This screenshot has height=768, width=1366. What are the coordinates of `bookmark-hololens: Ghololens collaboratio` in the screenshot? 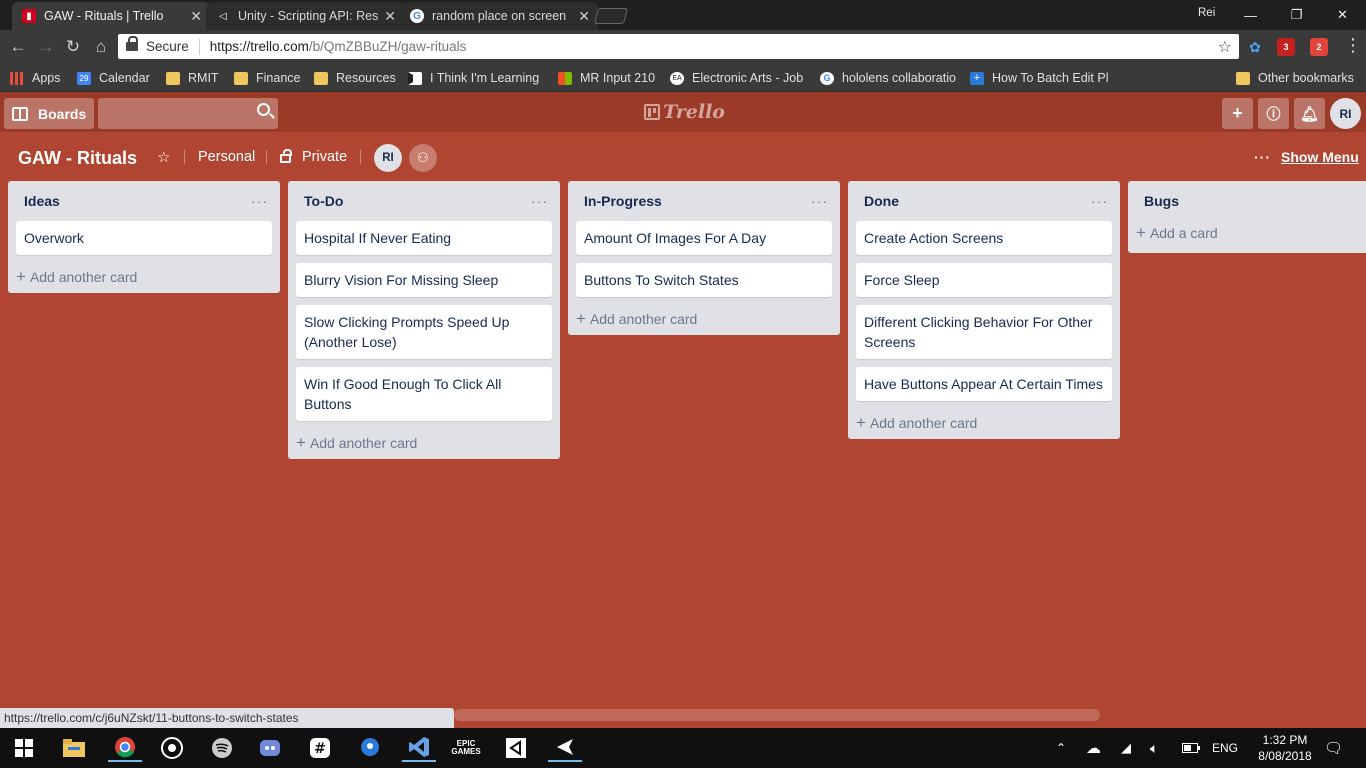 It's located at (888, 78).